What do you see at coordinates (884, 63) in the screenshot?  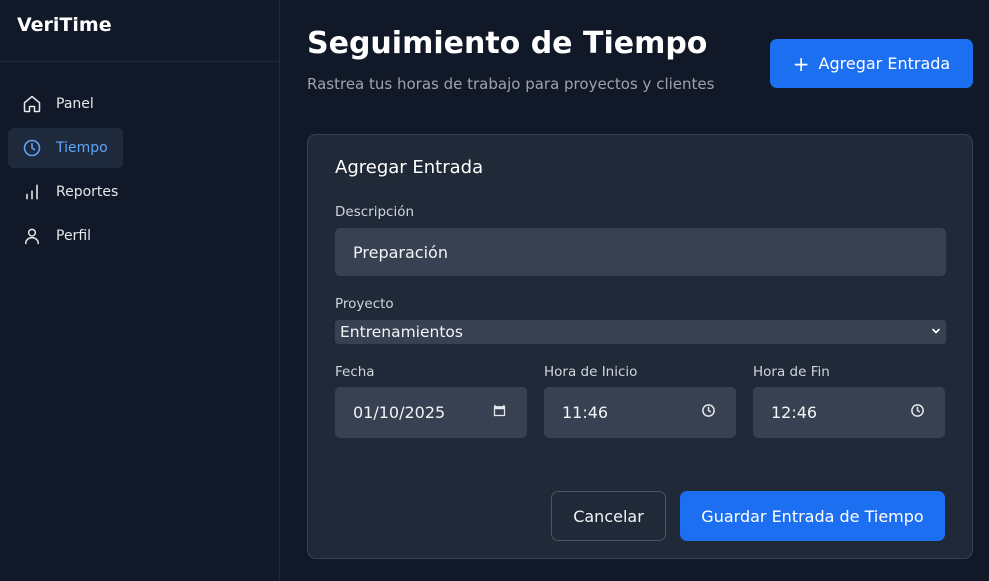 I see `add-entry-label: Agregar Entrada` at bounding box center [884, 63].